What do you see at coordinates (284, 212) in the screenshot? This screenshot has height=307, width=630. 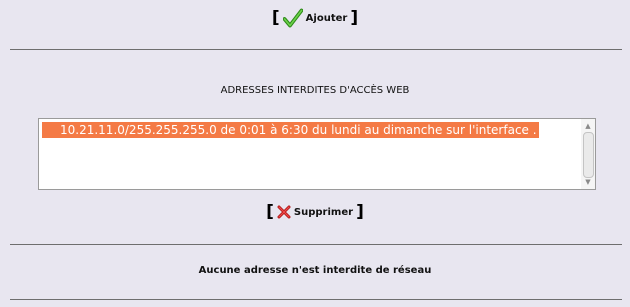 I see `cross-icon` at bounding box center [284, 212].